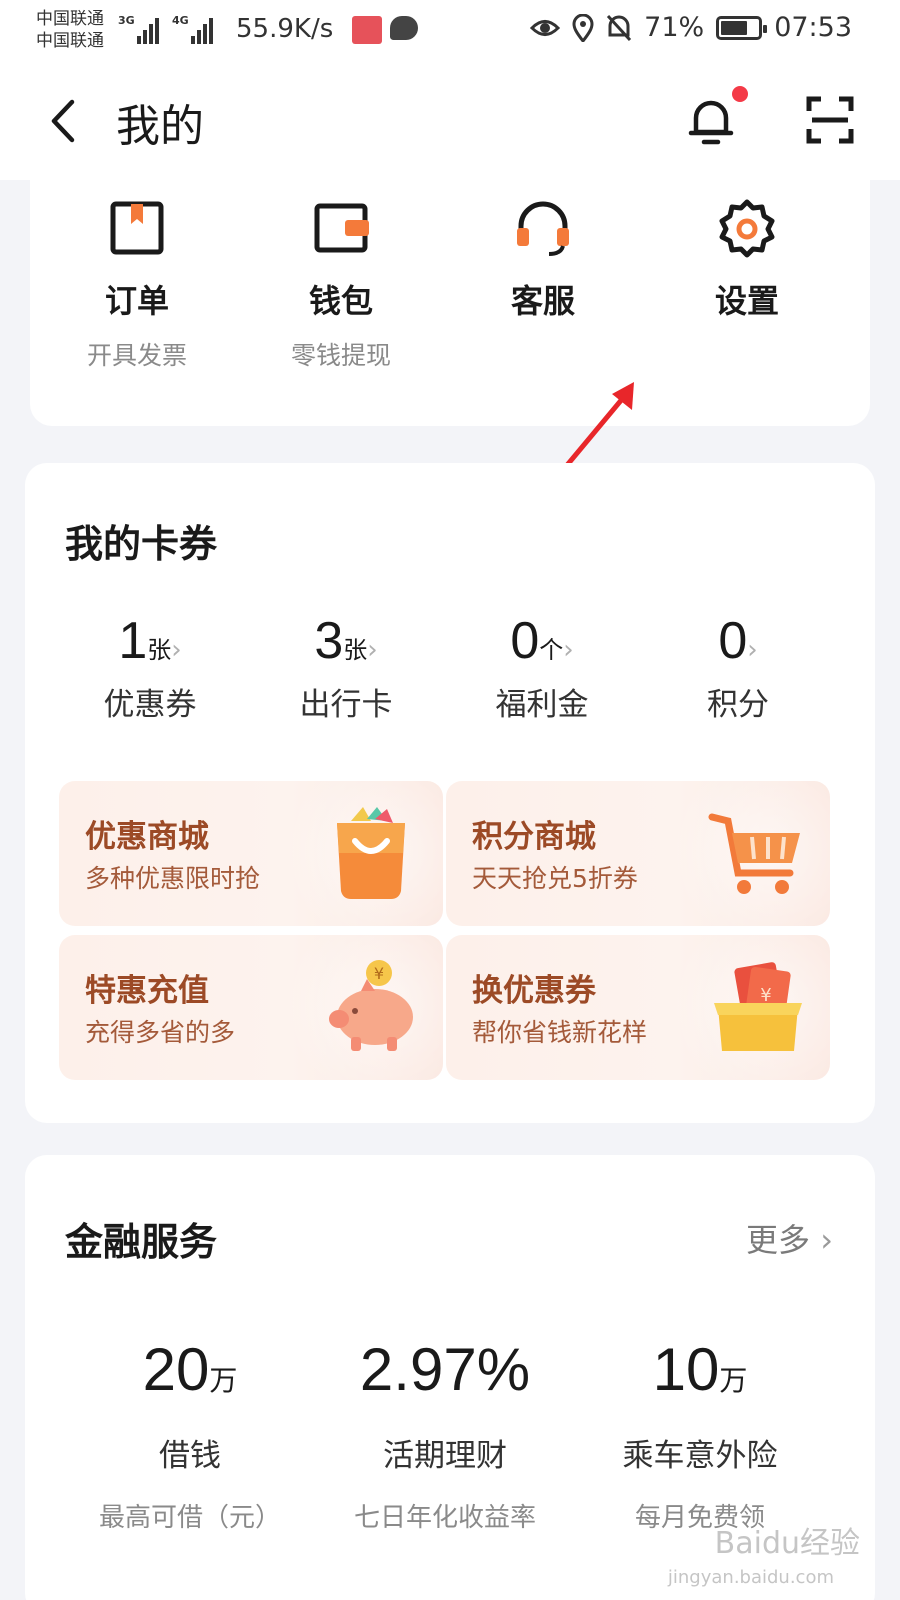  Describe the element at coordinates (147, 837) in the screenshot. I see `promo-title: 优惠商城` at that location.